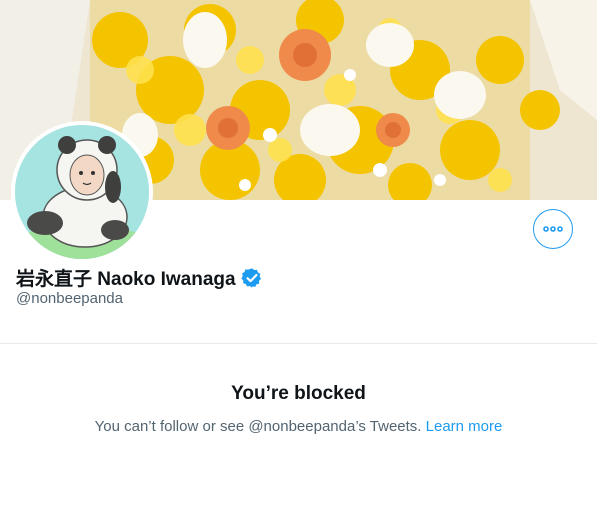 This screenshot has width=597, height=519. I want to click on verified-badge-icon, so click(251, 278).